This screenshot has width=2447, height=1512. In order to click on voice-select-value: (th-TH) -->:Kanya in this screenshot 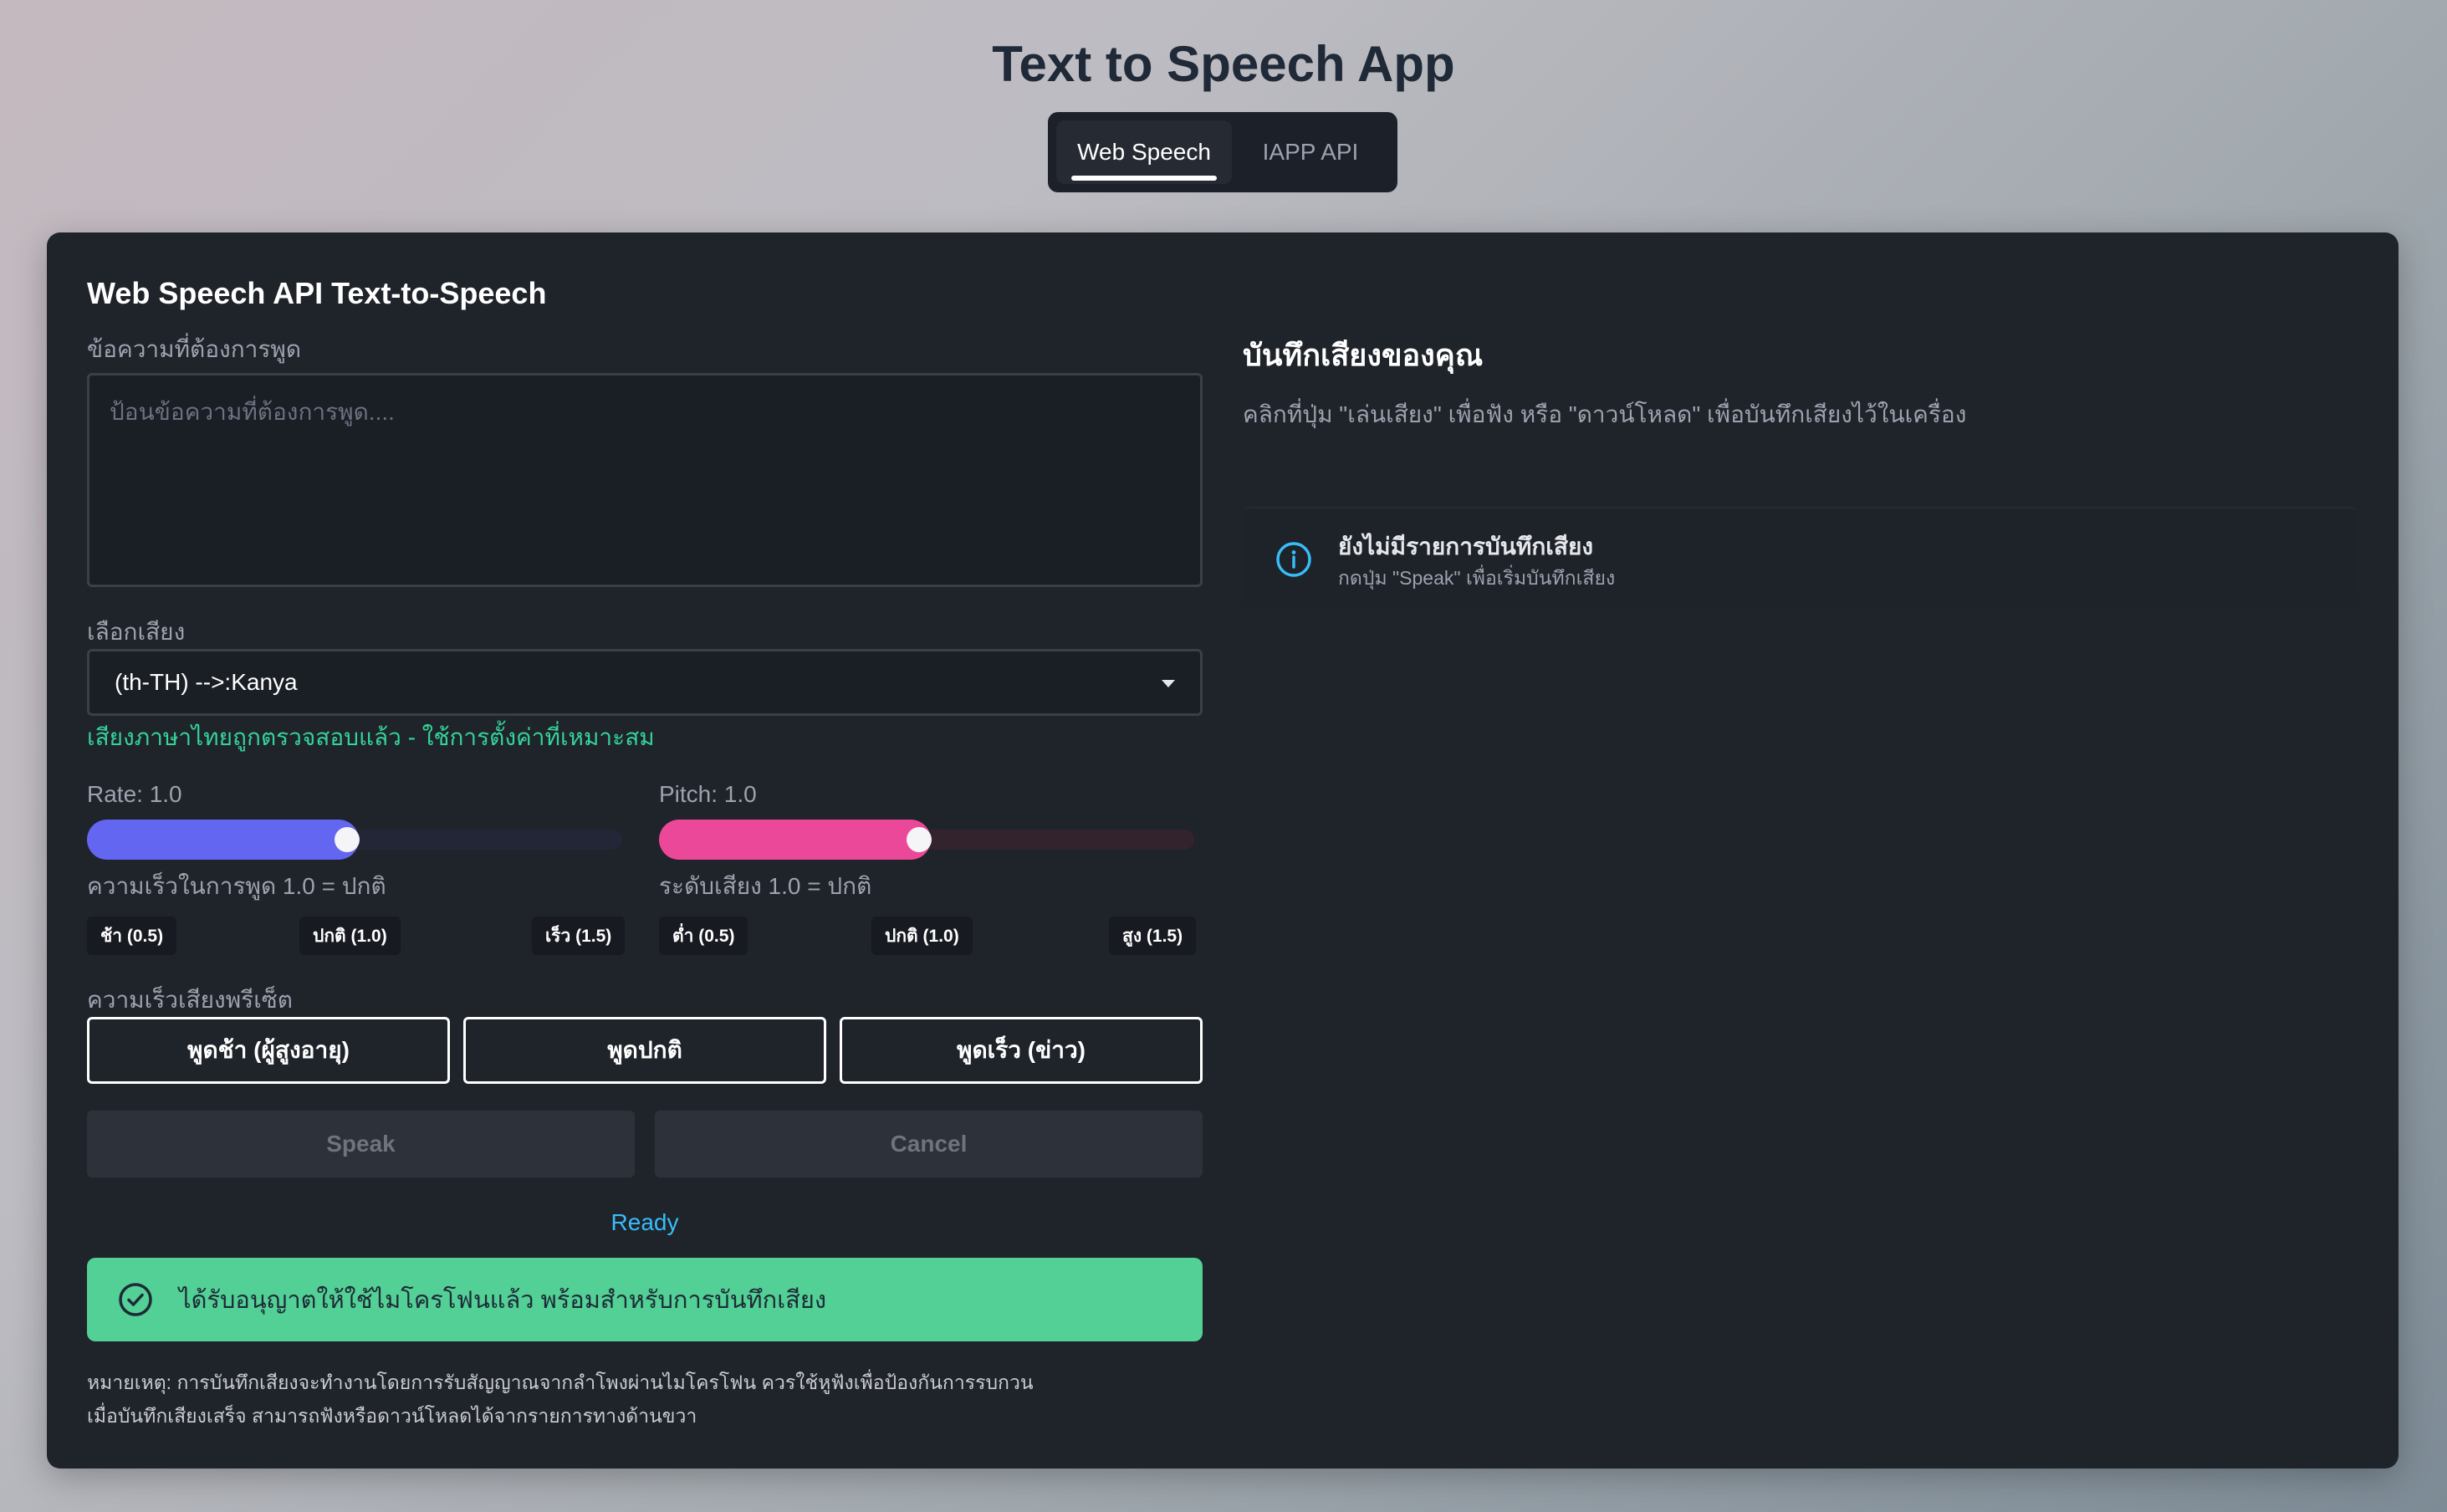, I will do `click(207, 682)`.